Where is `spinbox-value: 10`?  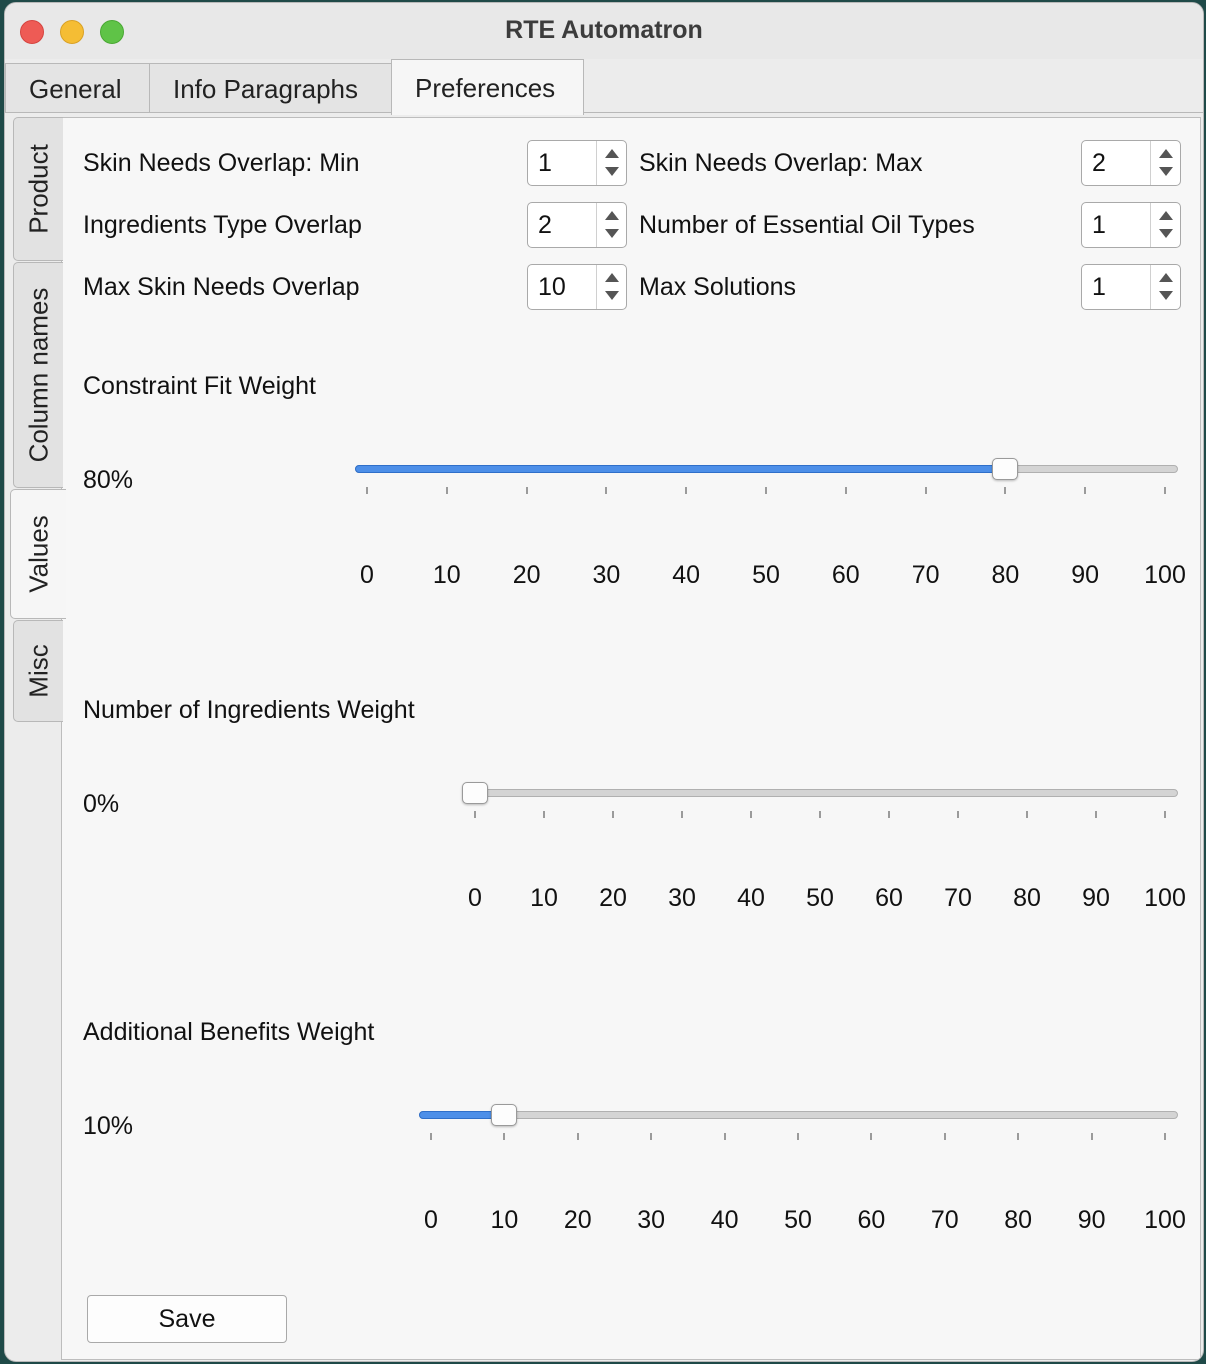
spinbox-value: 10 is located at coordinates (552, 287).